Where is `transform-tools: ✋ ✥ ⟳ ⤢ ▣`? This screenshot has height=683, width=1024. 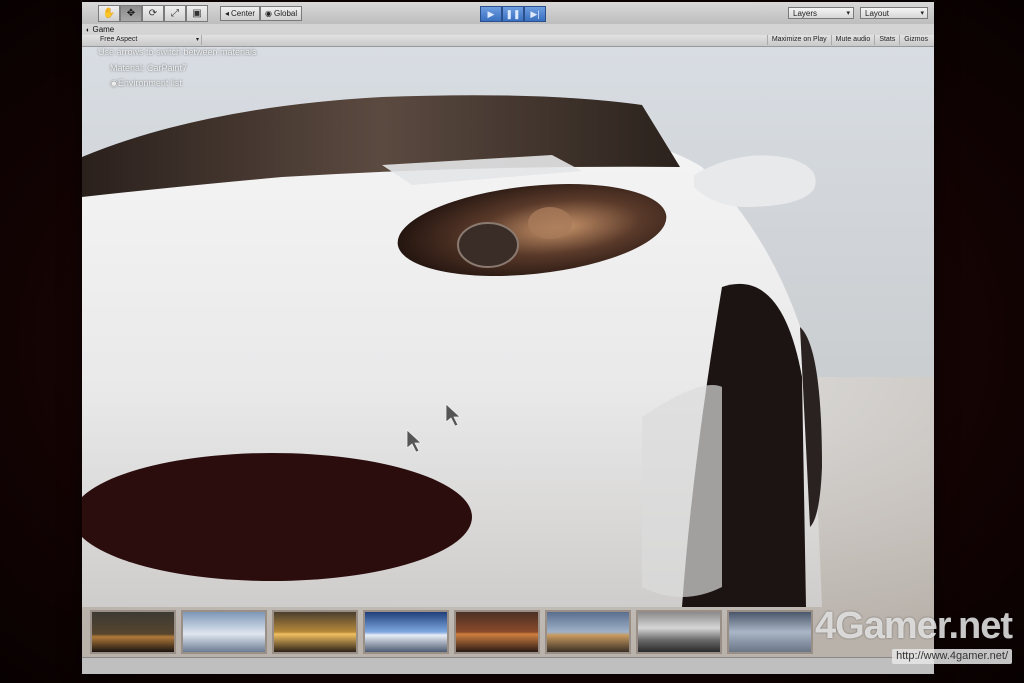
transform-tools: ✋ ✥ ⟳ ⤢ ▣ is located at coordinates (153, 13).